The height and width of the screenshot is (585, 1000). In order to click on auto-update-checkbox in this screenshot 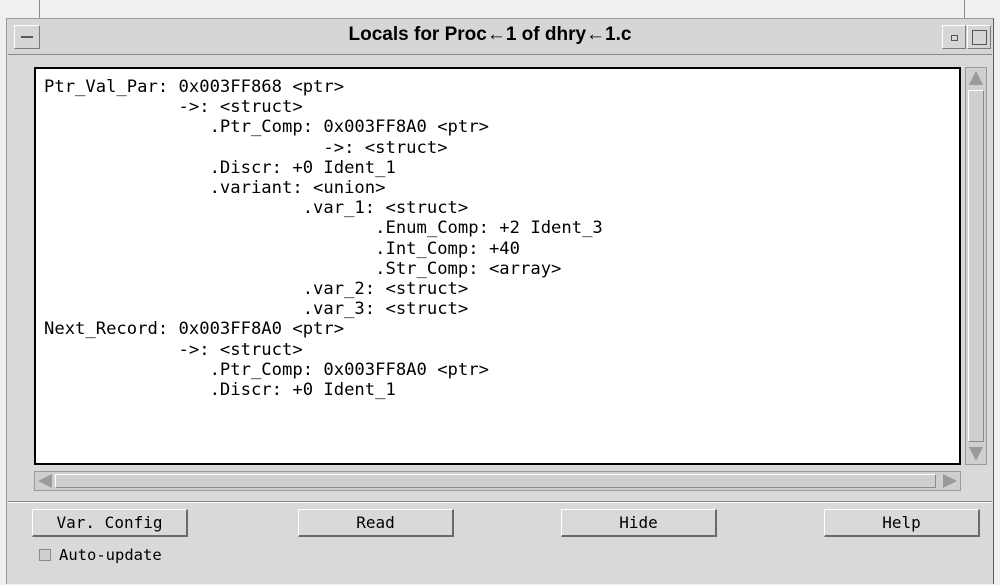, I will do `click(45, 555)`.